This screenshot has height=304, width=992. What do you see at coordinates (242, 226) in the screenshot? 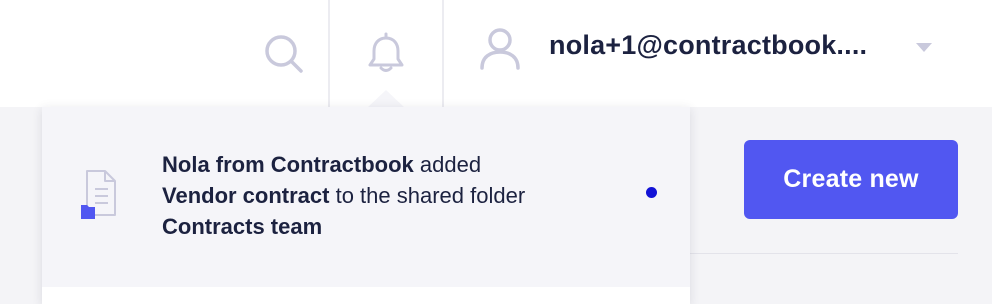
I see `notification-folder: Contracts team` at bounding box center [242, 226].